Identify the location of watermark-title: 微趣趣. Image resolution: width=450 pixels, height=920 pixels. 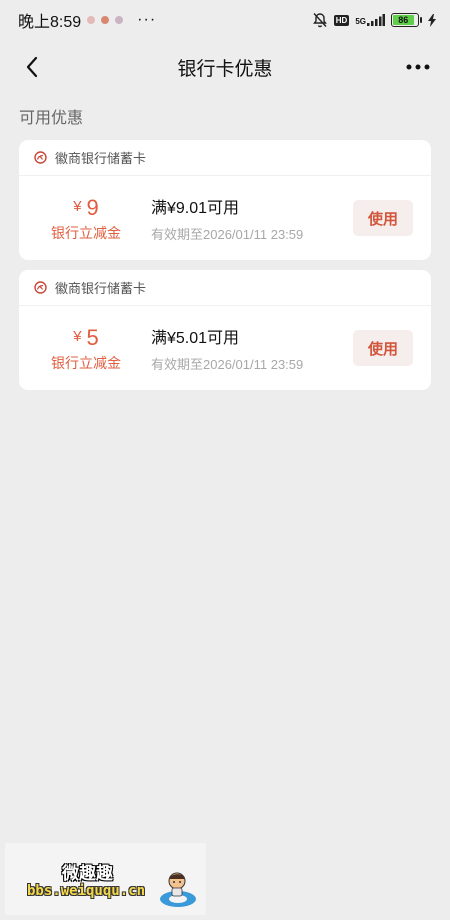
(87, 873).